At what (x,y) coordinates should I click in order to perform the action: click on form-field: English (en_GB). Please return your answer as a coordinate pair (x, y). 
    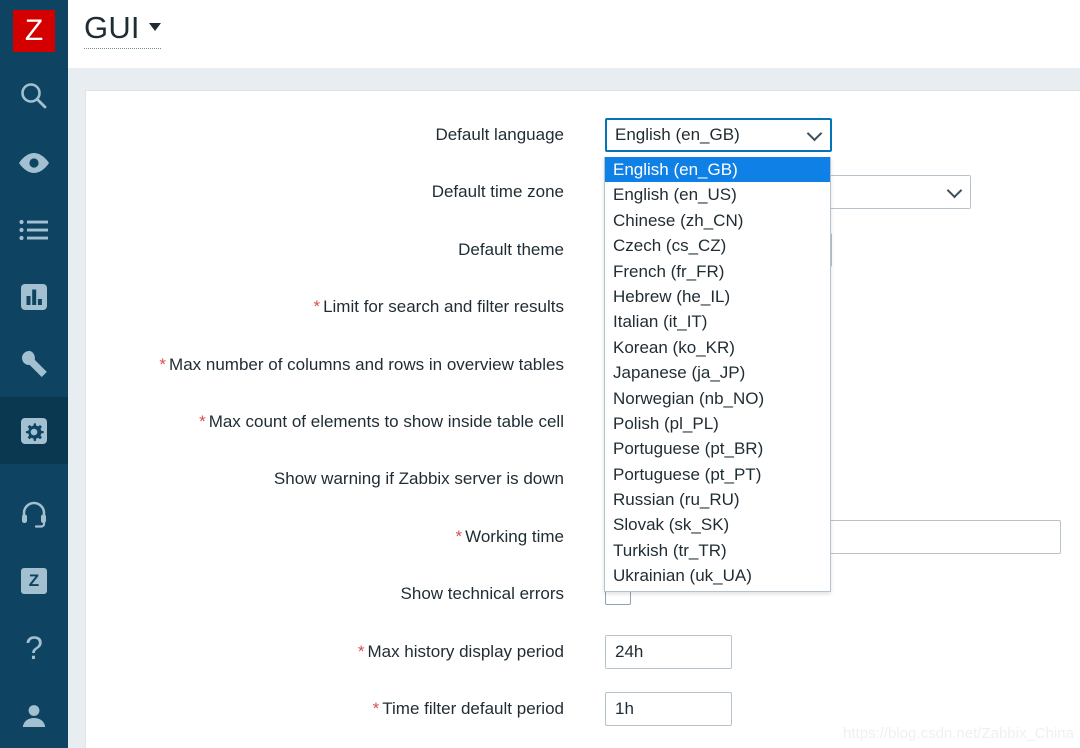
    Looking at the image, I should click on (718, 135).